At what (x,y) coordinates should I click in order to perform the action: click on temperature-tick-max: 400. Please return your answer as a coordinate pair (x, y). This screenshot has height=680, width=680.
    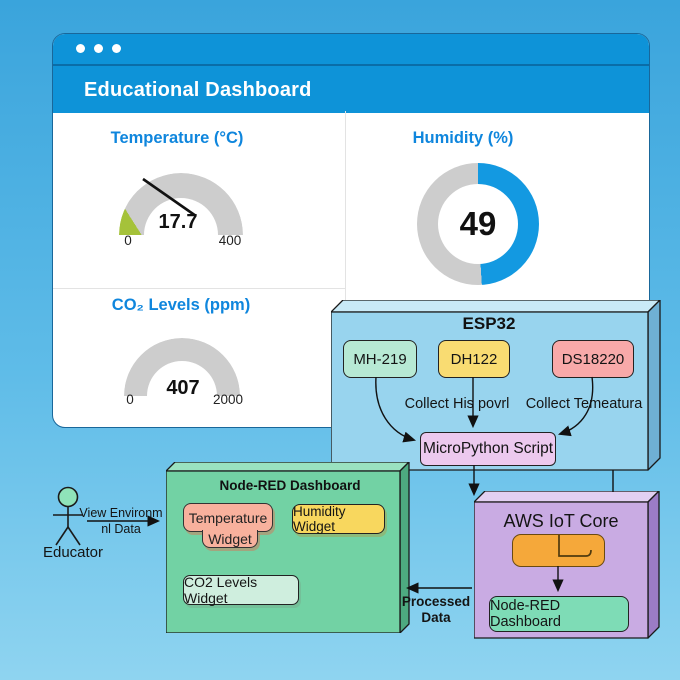
    Looking at the image, I should click on (230, 240).